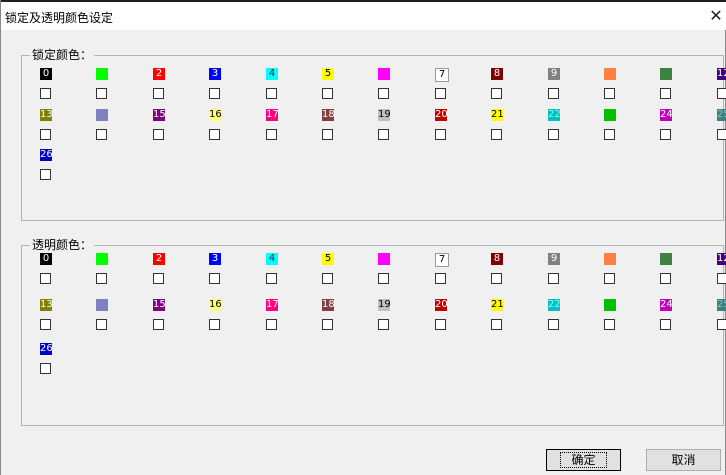 The image size is (726, 475). I want to click on trans-color-swatch-21: 21, so click(497, 305).